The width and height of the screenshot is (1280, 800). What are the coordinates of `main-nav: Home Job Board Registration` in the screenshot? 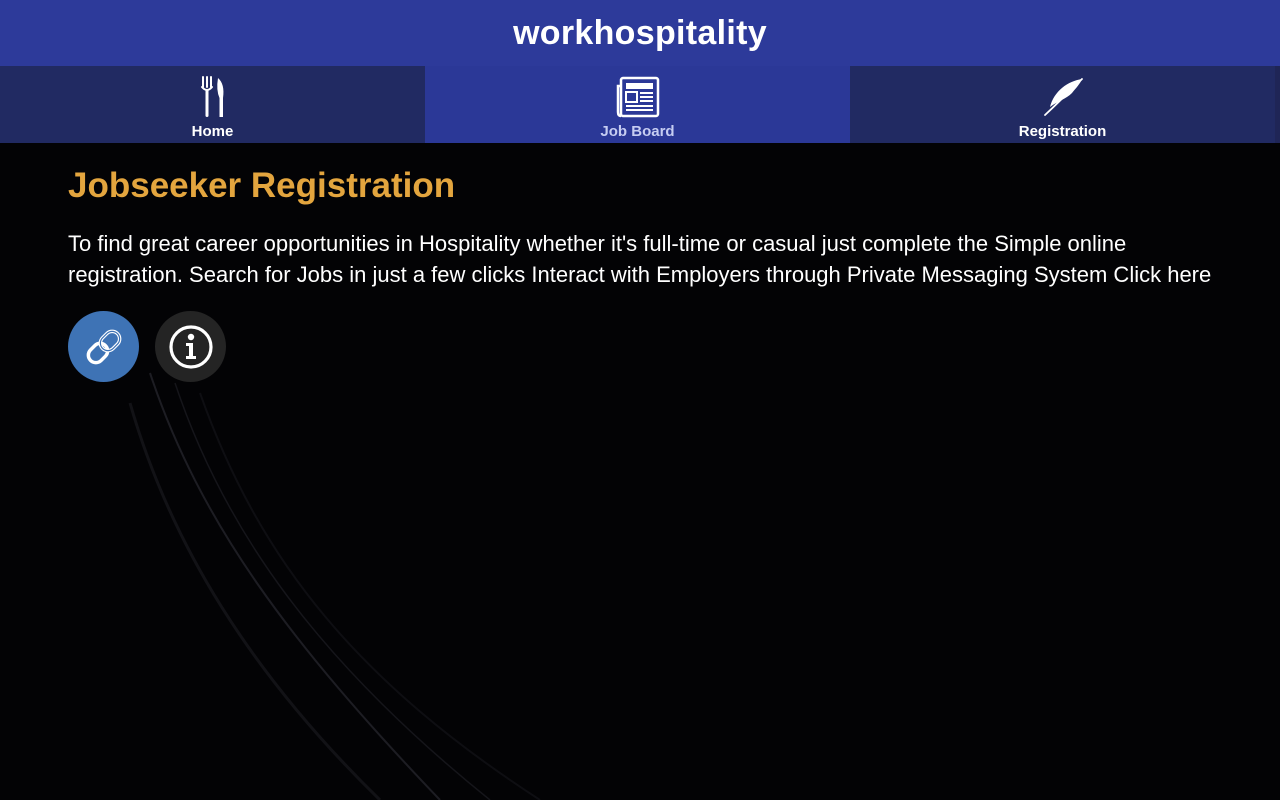 It's located at (640, 104).